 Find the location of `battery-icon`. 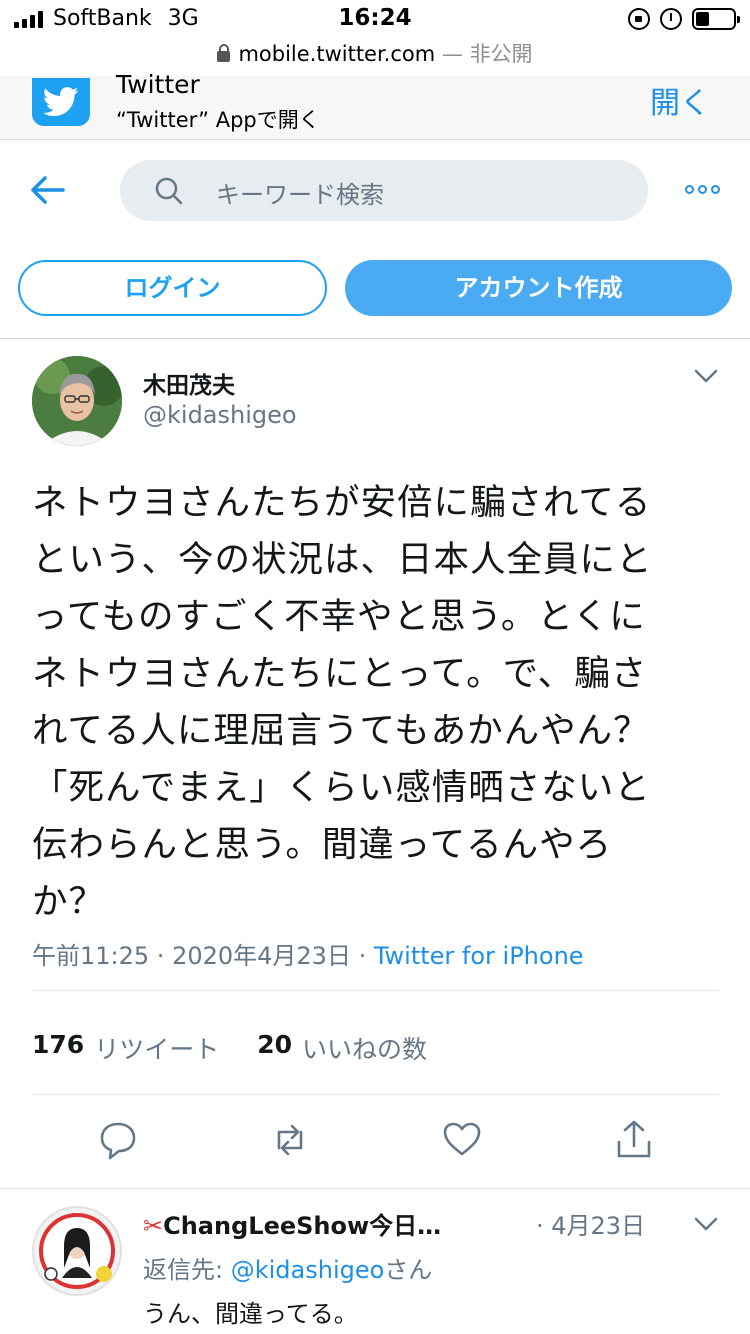

battery-icon is located at coordinates (716, 19).